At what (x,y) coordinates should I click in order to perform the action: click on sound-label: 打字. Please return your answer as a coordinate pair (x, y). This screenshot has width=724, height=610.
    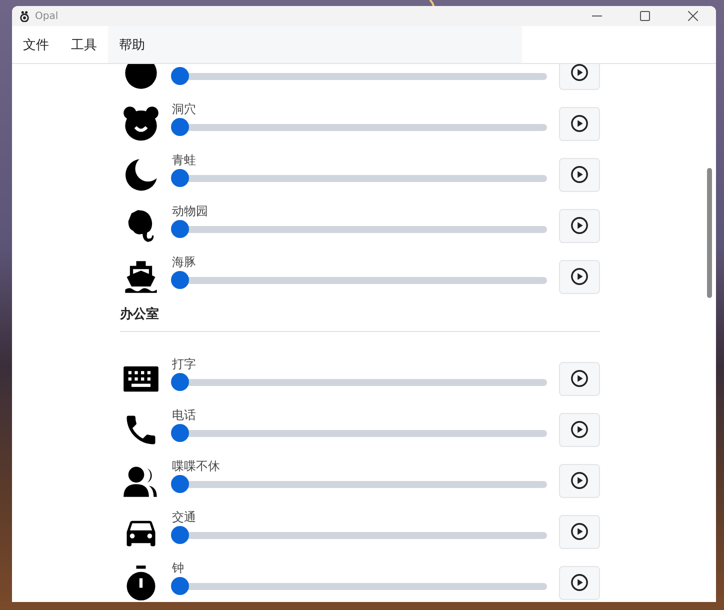
    Looking at the image, I should click on (184, 364).